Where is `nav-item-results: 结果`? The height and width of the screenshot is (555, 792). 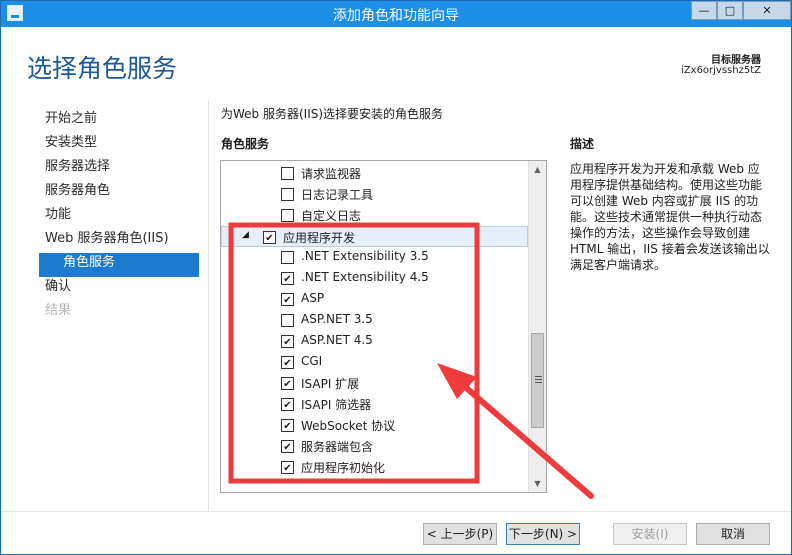 nav-item-results: 结果 is located at coordinates (58, 310).